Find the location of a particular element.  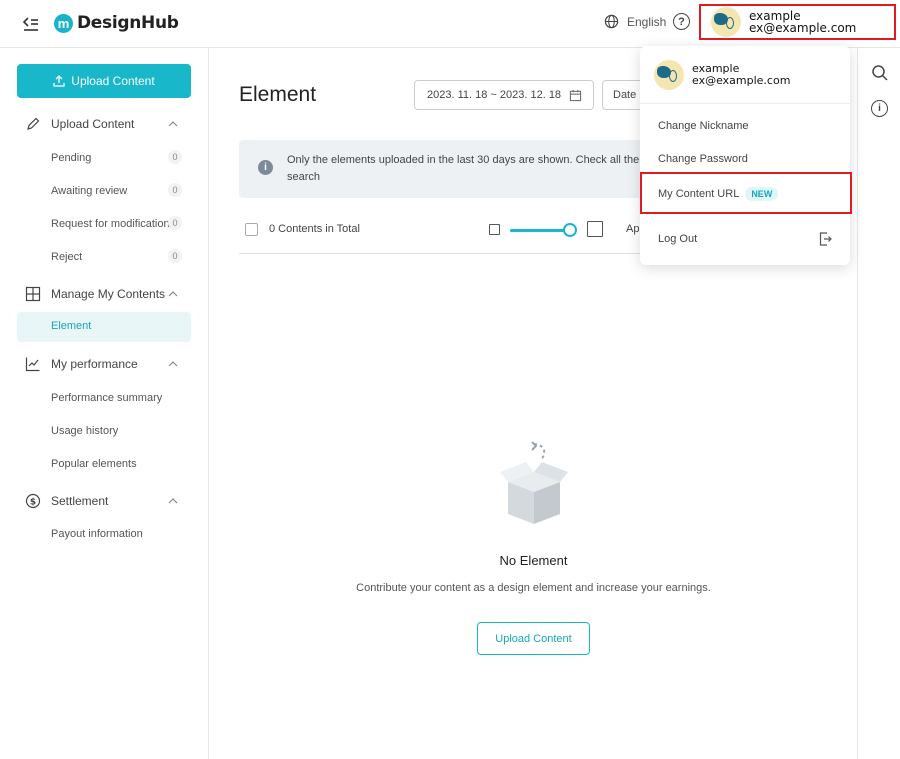

sidebar-item-awaiting-review: Awaiting review is located at coordinates (89, 191).